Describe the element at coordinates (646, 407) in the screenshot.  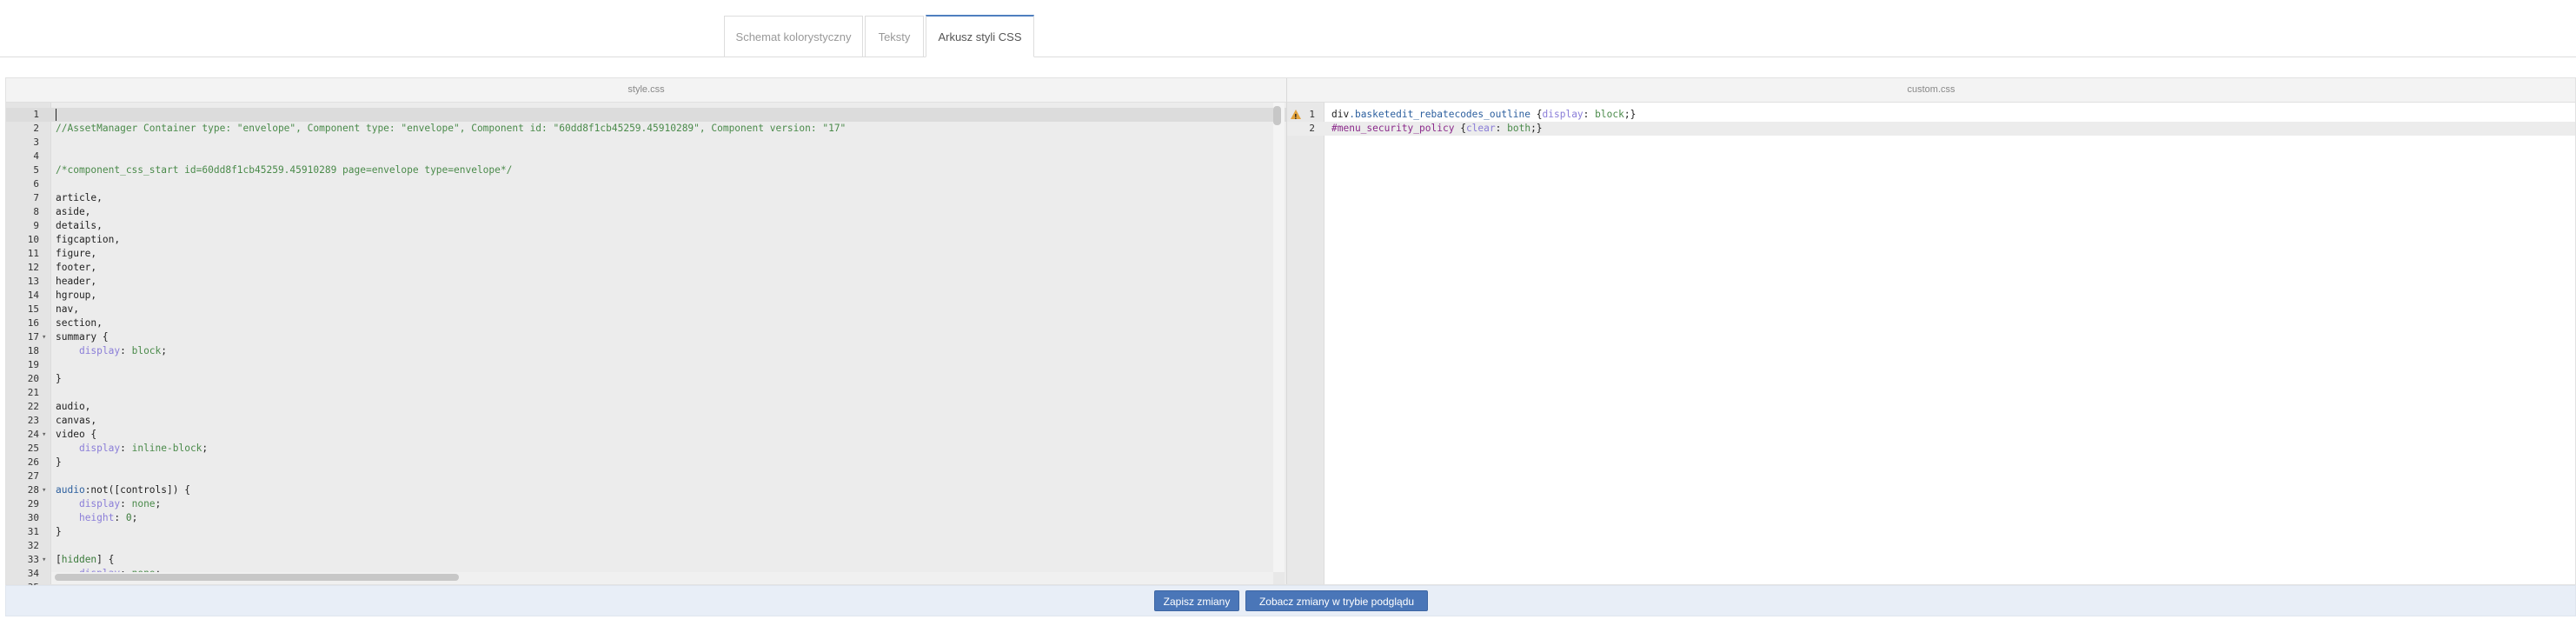
I see `code-line: 22 audio,` at that location.